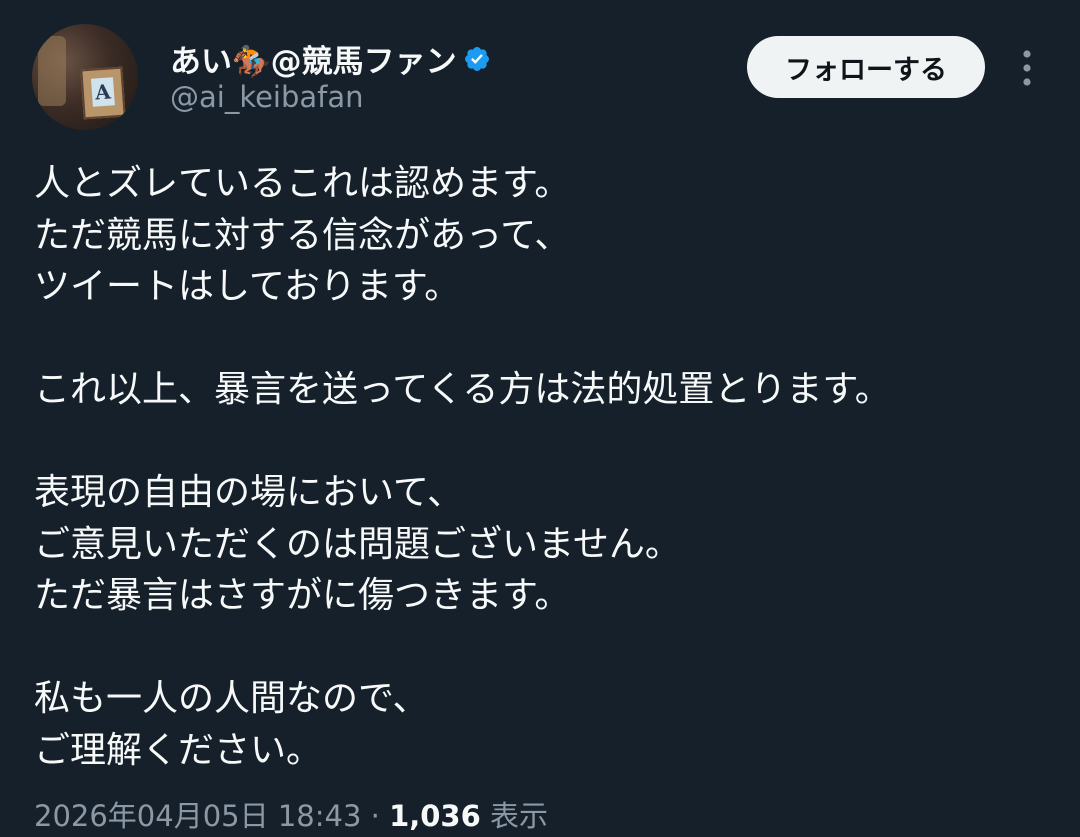 This screenshot has width=1080, height=837. I want to click on tweet-line: これ以上、暴言を送ってくる方は法的処置とります。, so click(462, 389).